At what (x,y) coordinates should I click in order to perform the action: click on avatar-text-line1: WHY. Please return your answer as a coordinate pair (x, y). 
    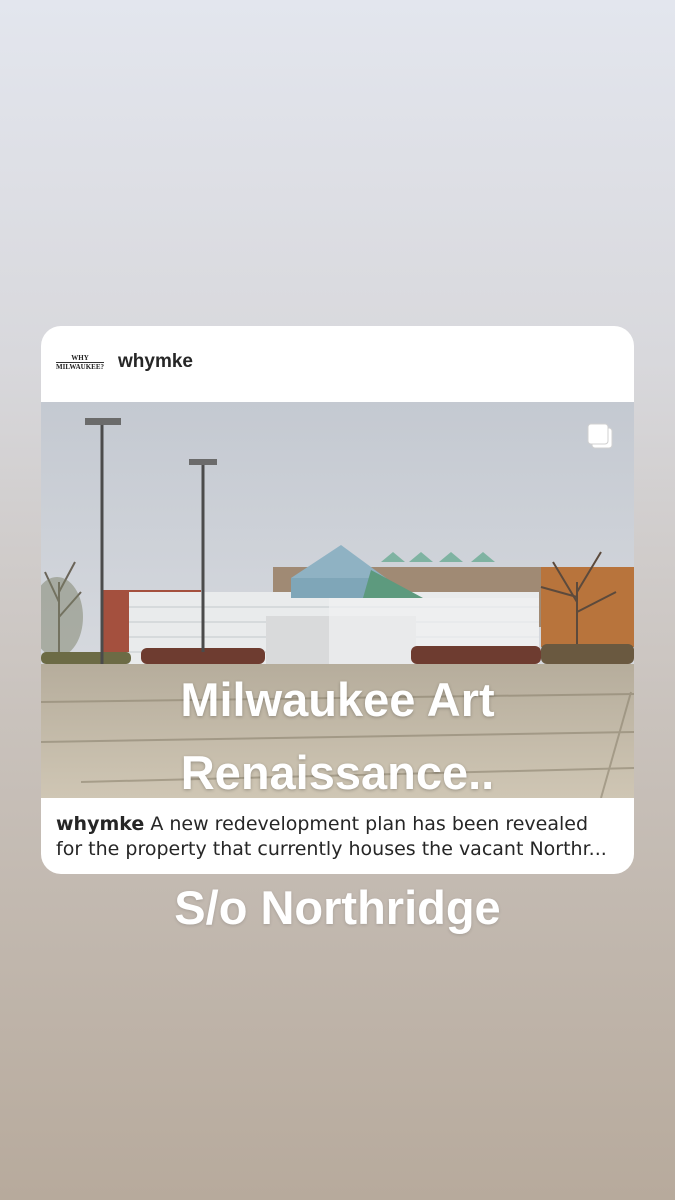
    Looking at the image, I should click on (80, 358).